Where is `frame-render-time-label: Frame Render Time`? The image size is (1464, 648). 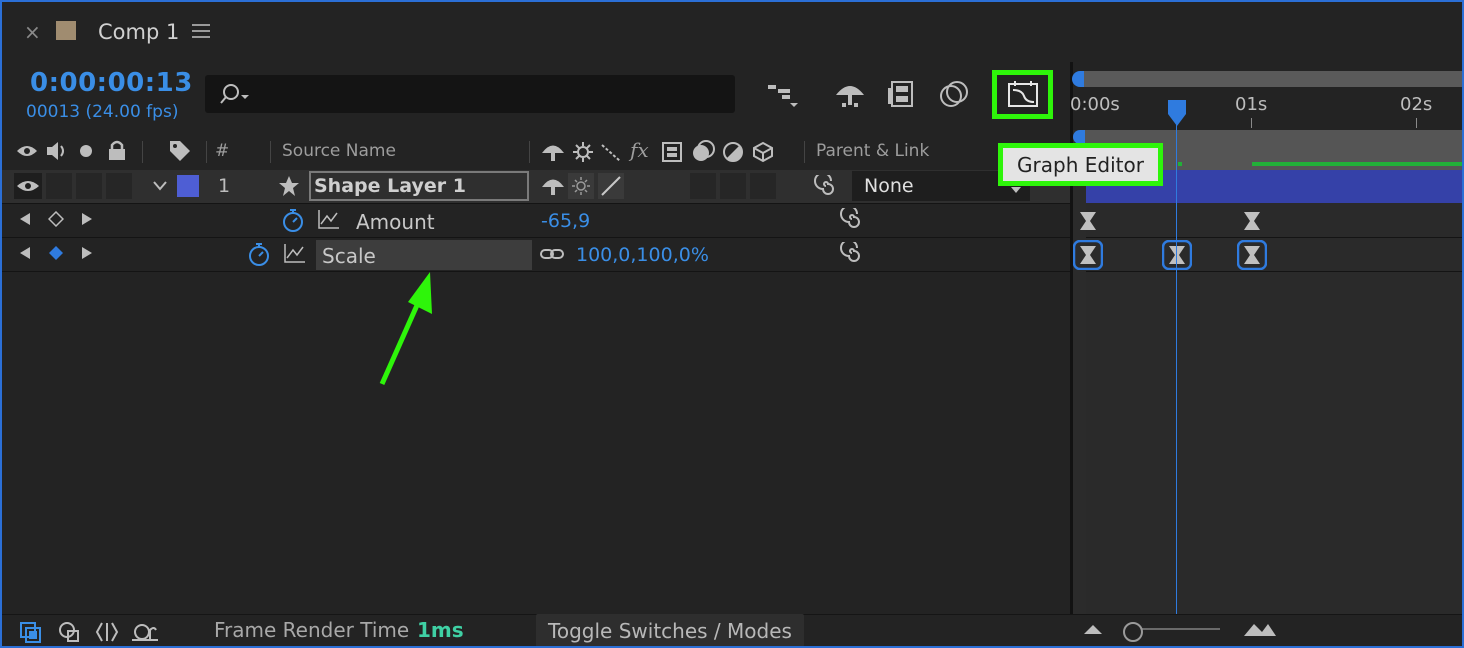 frame-render-time-label: Frame Render Time is located at coordinates (312, 630).